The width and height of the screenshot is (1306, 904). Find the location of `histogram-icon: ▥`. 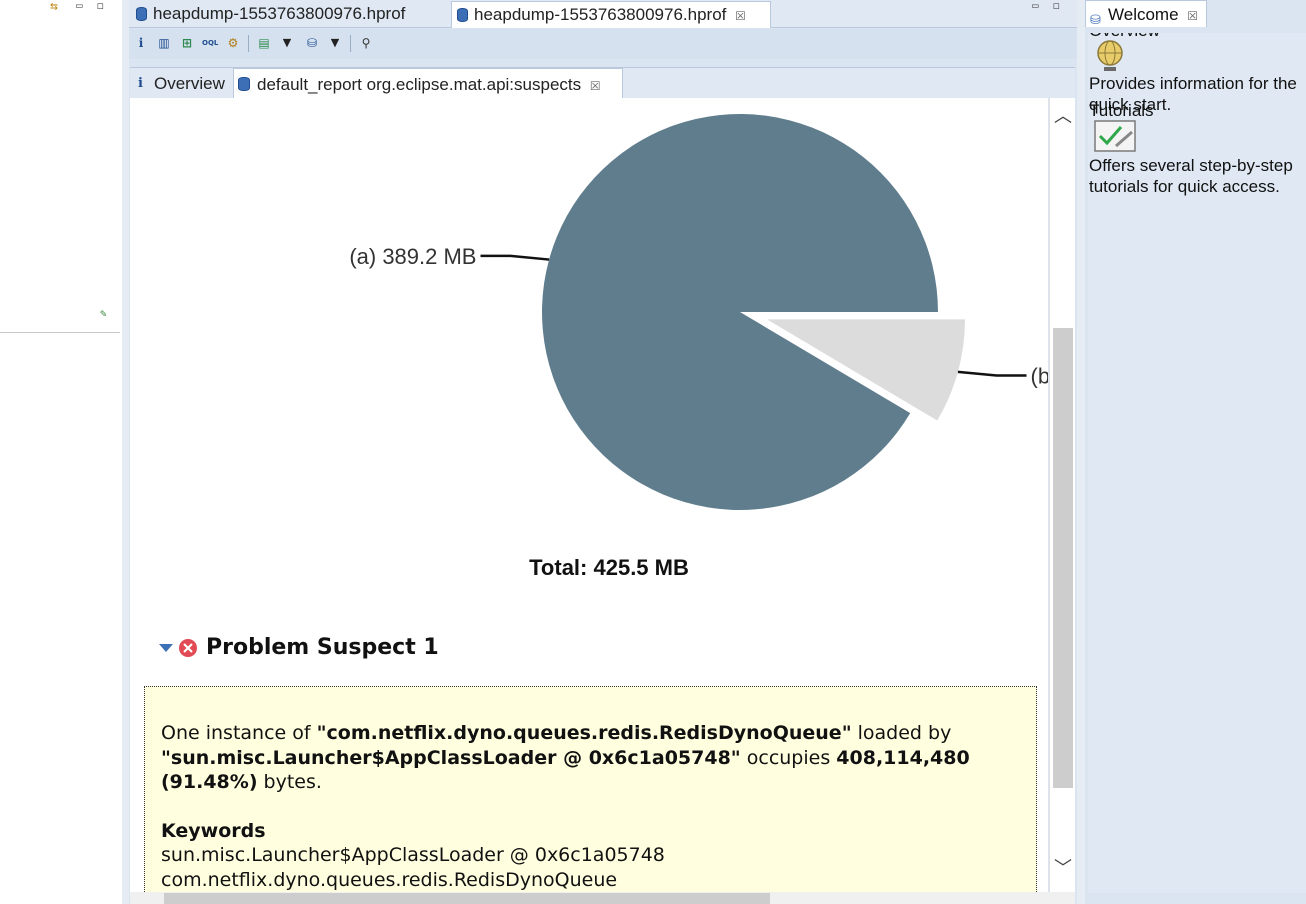

histogram-icon: ▥ is located at coordinates (164, 43).